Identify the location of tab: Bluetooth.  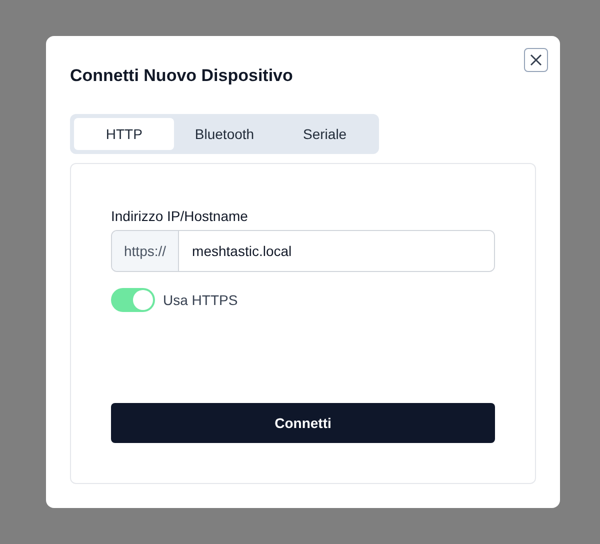
(224, 134).